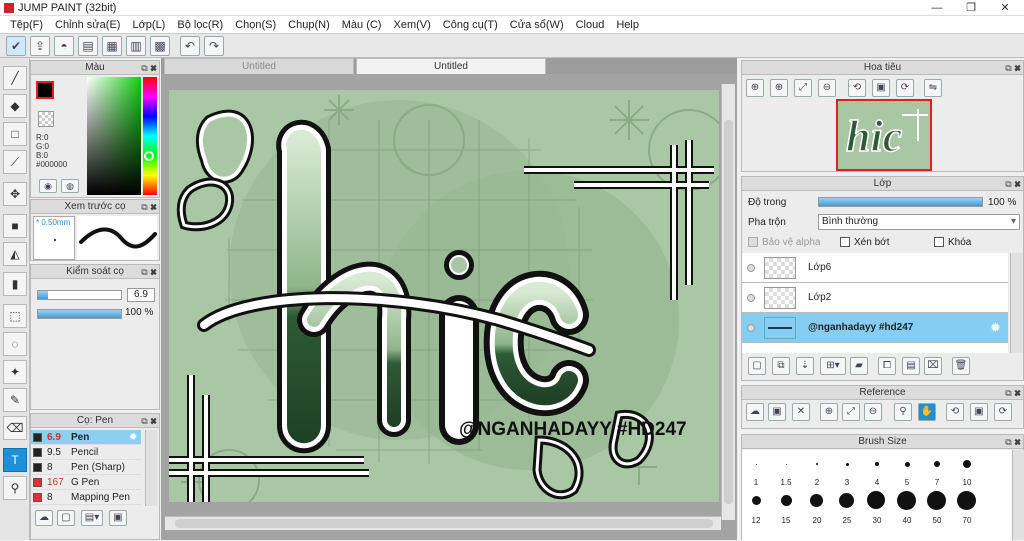  Describe the element at coordinates (444, 523) in the screenshot. I see `horizontal-scroll-thumb` at that location.